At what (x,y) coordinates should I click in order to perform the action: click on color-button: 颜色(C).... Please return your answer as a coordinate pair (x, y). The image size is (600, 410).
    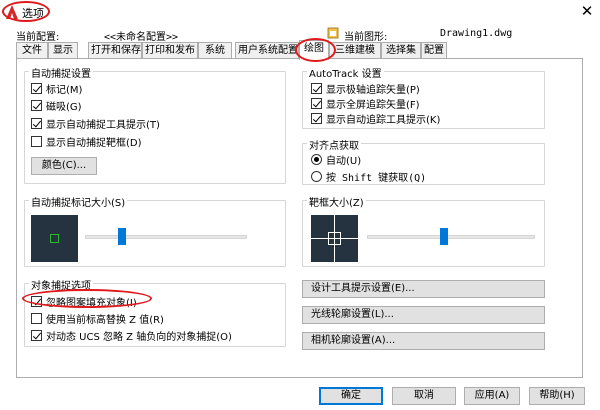
    Looking at the image, I should click on (64, 166).